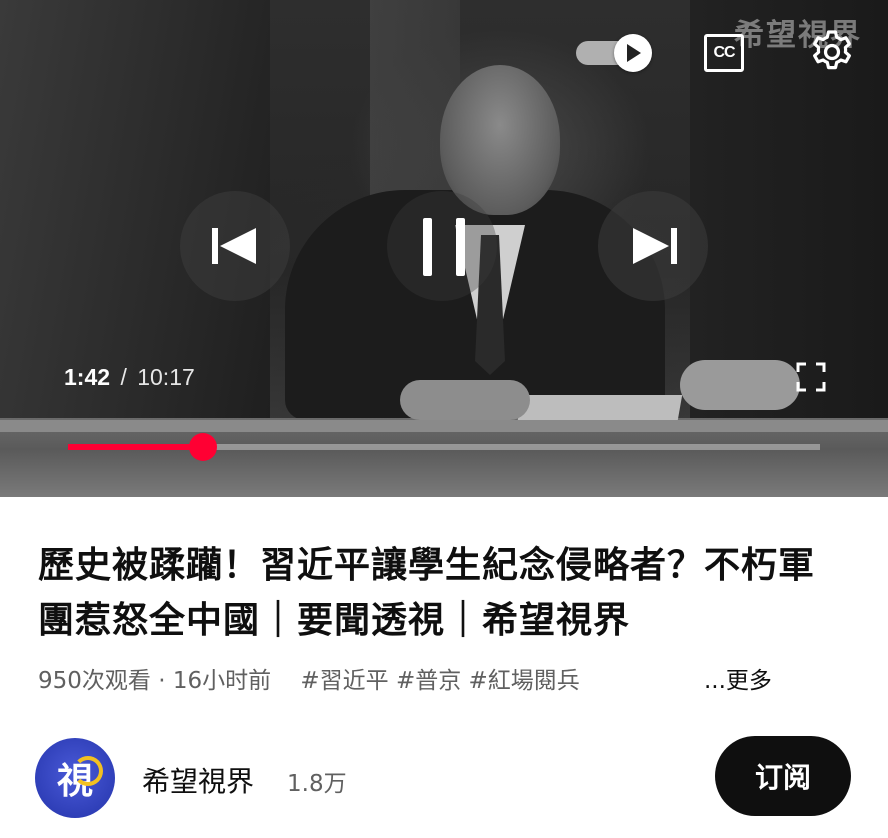 Image resolution: width=888 pixels, height=838 pixels. I want to click on closed-captions-button: CC, so click(724, 53).